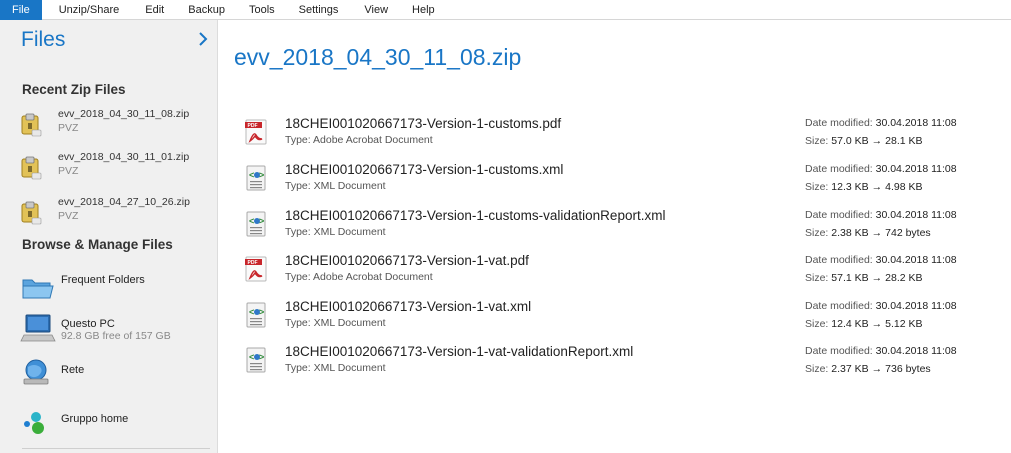  Describe the element at coordinates (115, 129) in the screenshot. I see `recent-zip-item: evv_2018_04_30_11_08.zip PVZ` at that location.